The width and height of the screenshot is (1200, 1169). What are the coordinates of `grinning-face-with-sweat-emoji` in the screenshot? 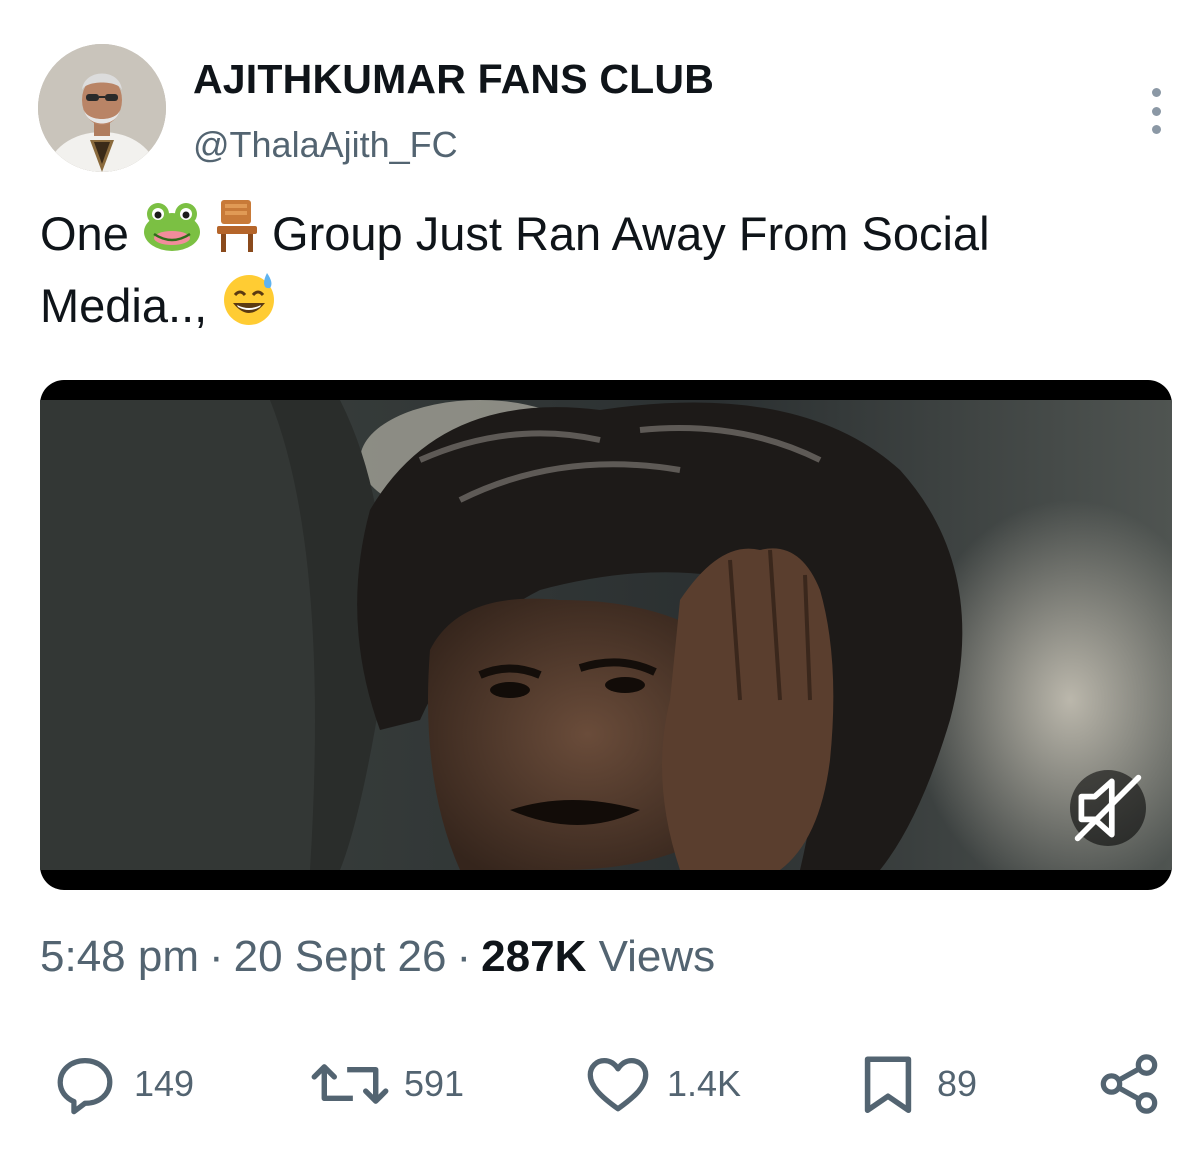 It's located at (249, 305).